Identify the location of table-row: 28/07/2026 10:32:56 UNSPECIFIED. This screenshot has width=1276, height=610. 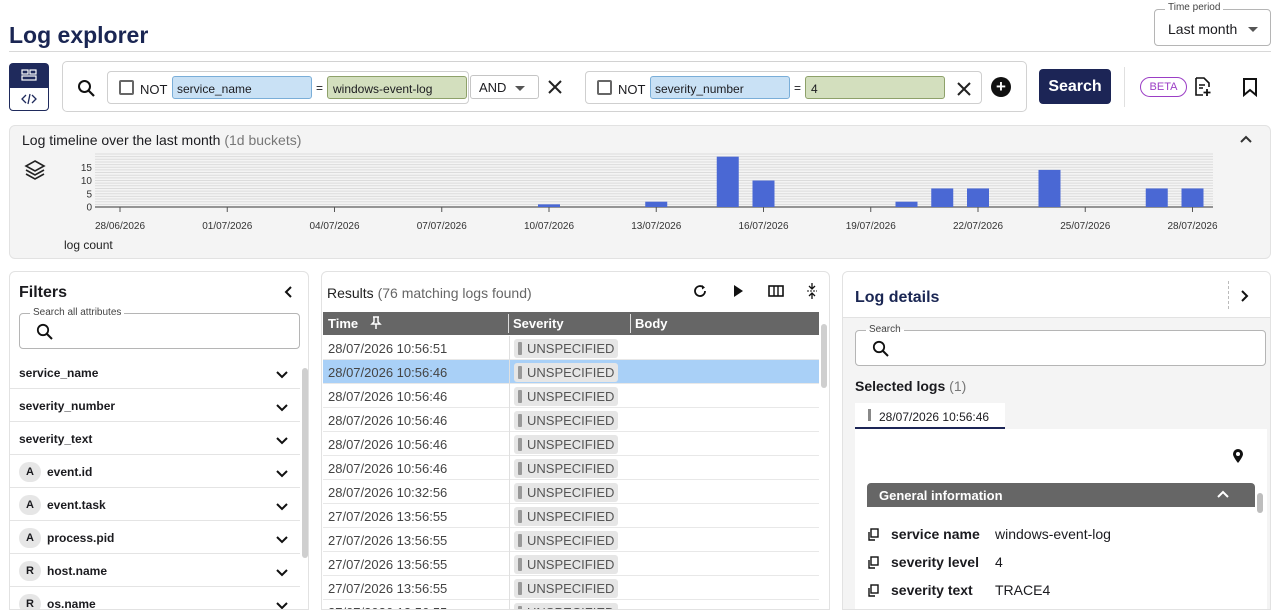
(571, 492).